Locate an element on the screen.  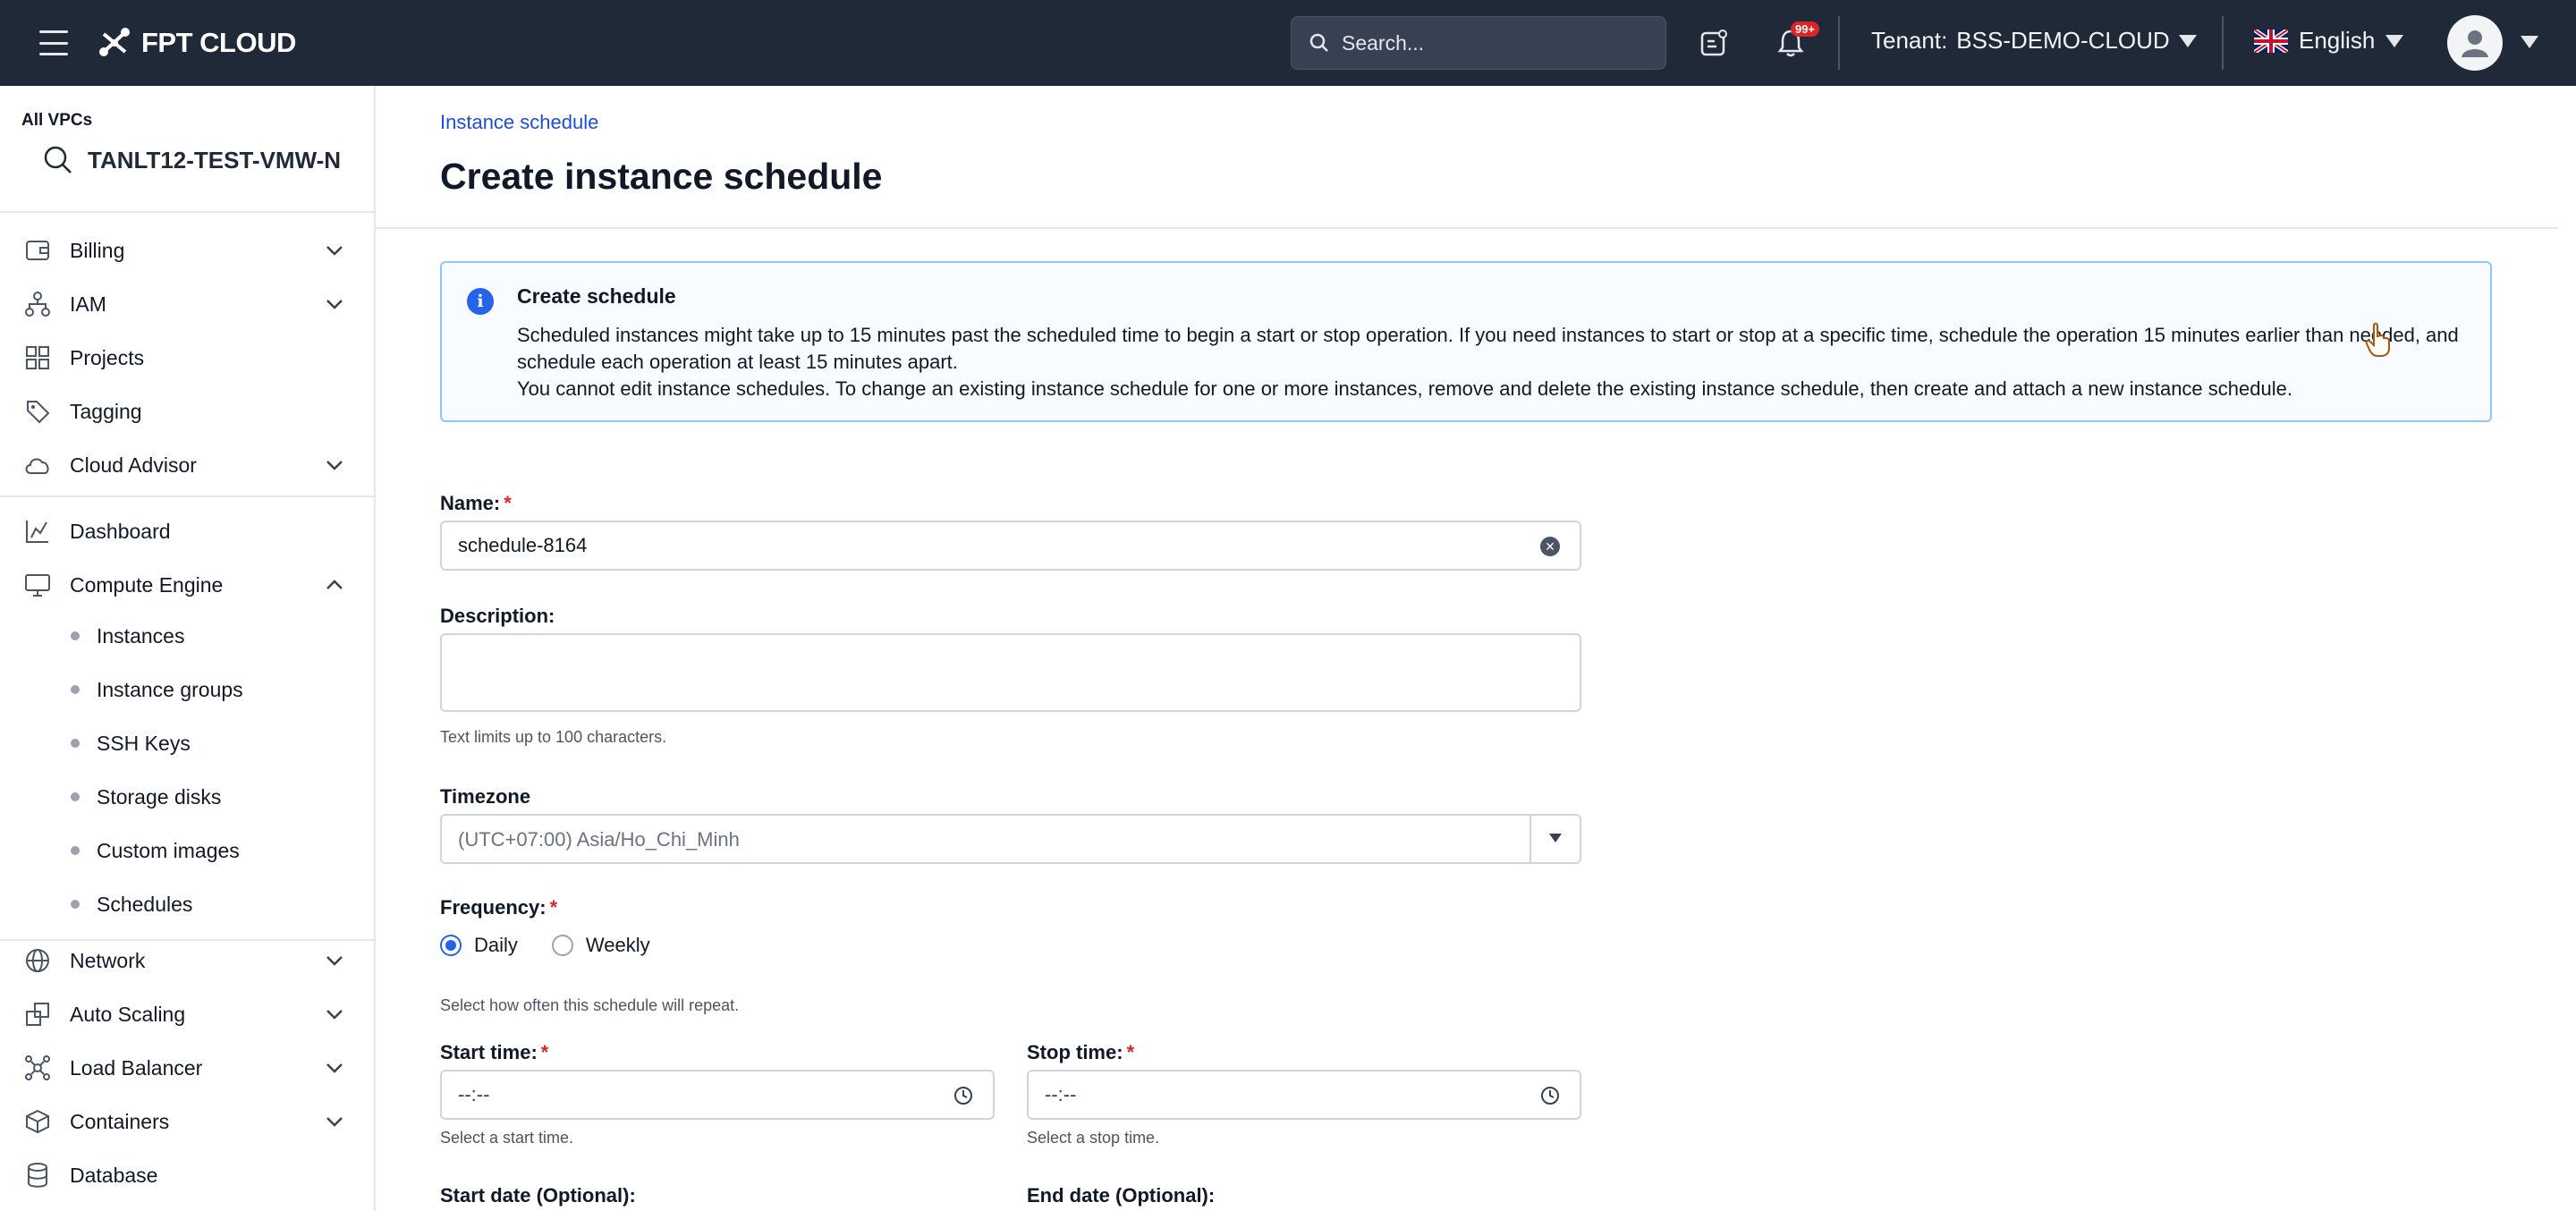
end-date-label: End date (Optional): is located at coordinates (1121, 1195).